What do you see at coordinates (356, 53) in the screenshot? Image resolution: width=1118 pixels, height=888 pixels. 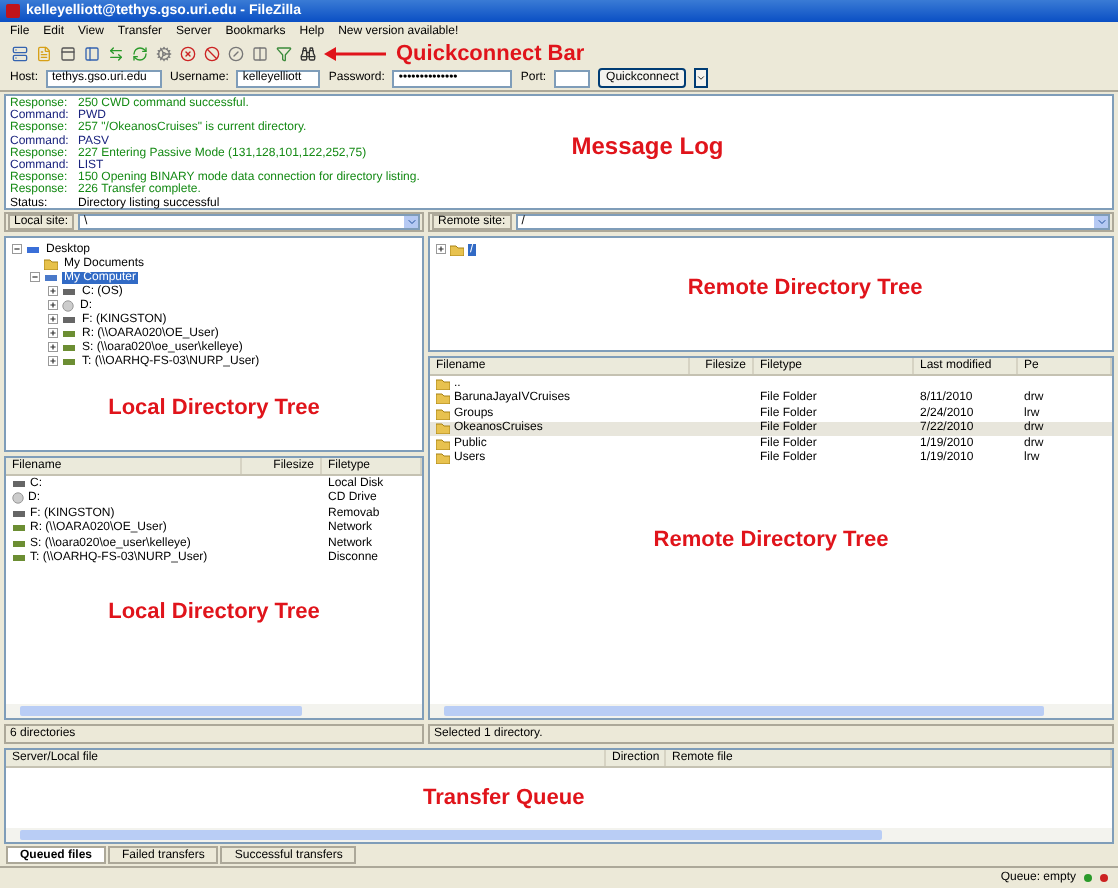 I see `arrow` at bounding box center [356, 53].